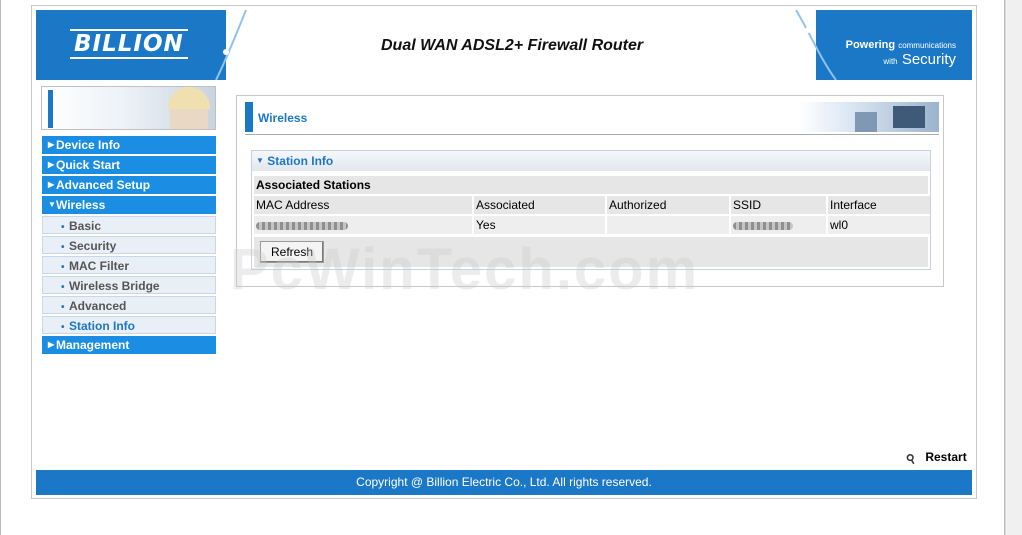  Describe the element at coordinates (928, 59) in the screenshot. I see `tagline-security: Security` at that location.